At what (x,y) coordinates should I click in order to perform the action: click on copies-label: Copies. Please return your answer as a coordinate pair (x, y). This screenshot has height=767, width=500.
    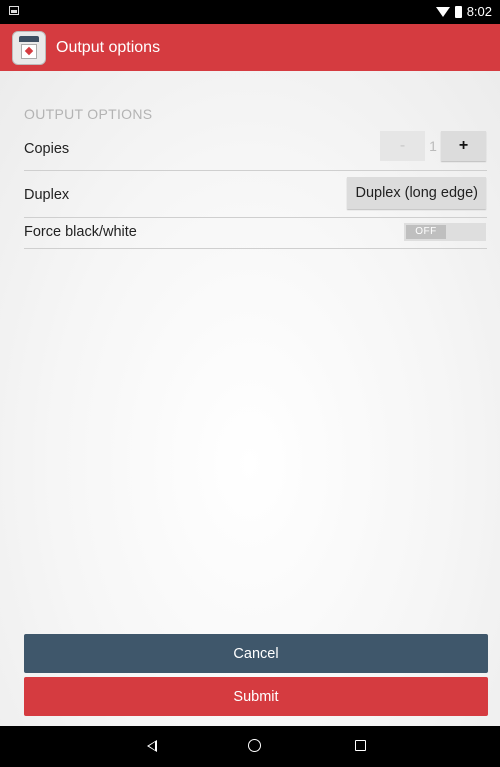
    Looking at the image, I should click on (47, 149).